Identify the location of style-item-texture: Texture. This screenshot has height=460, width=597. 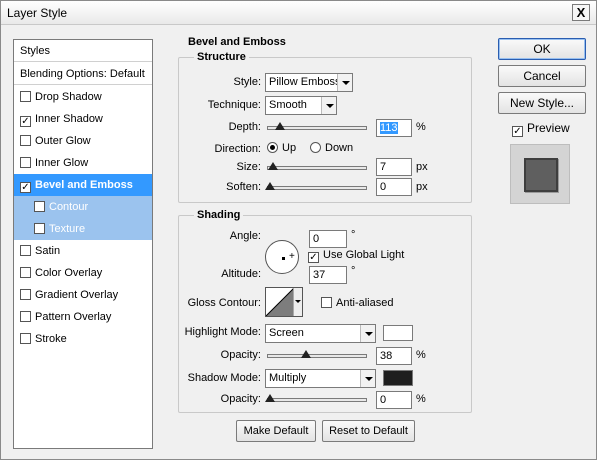
(83, 229).